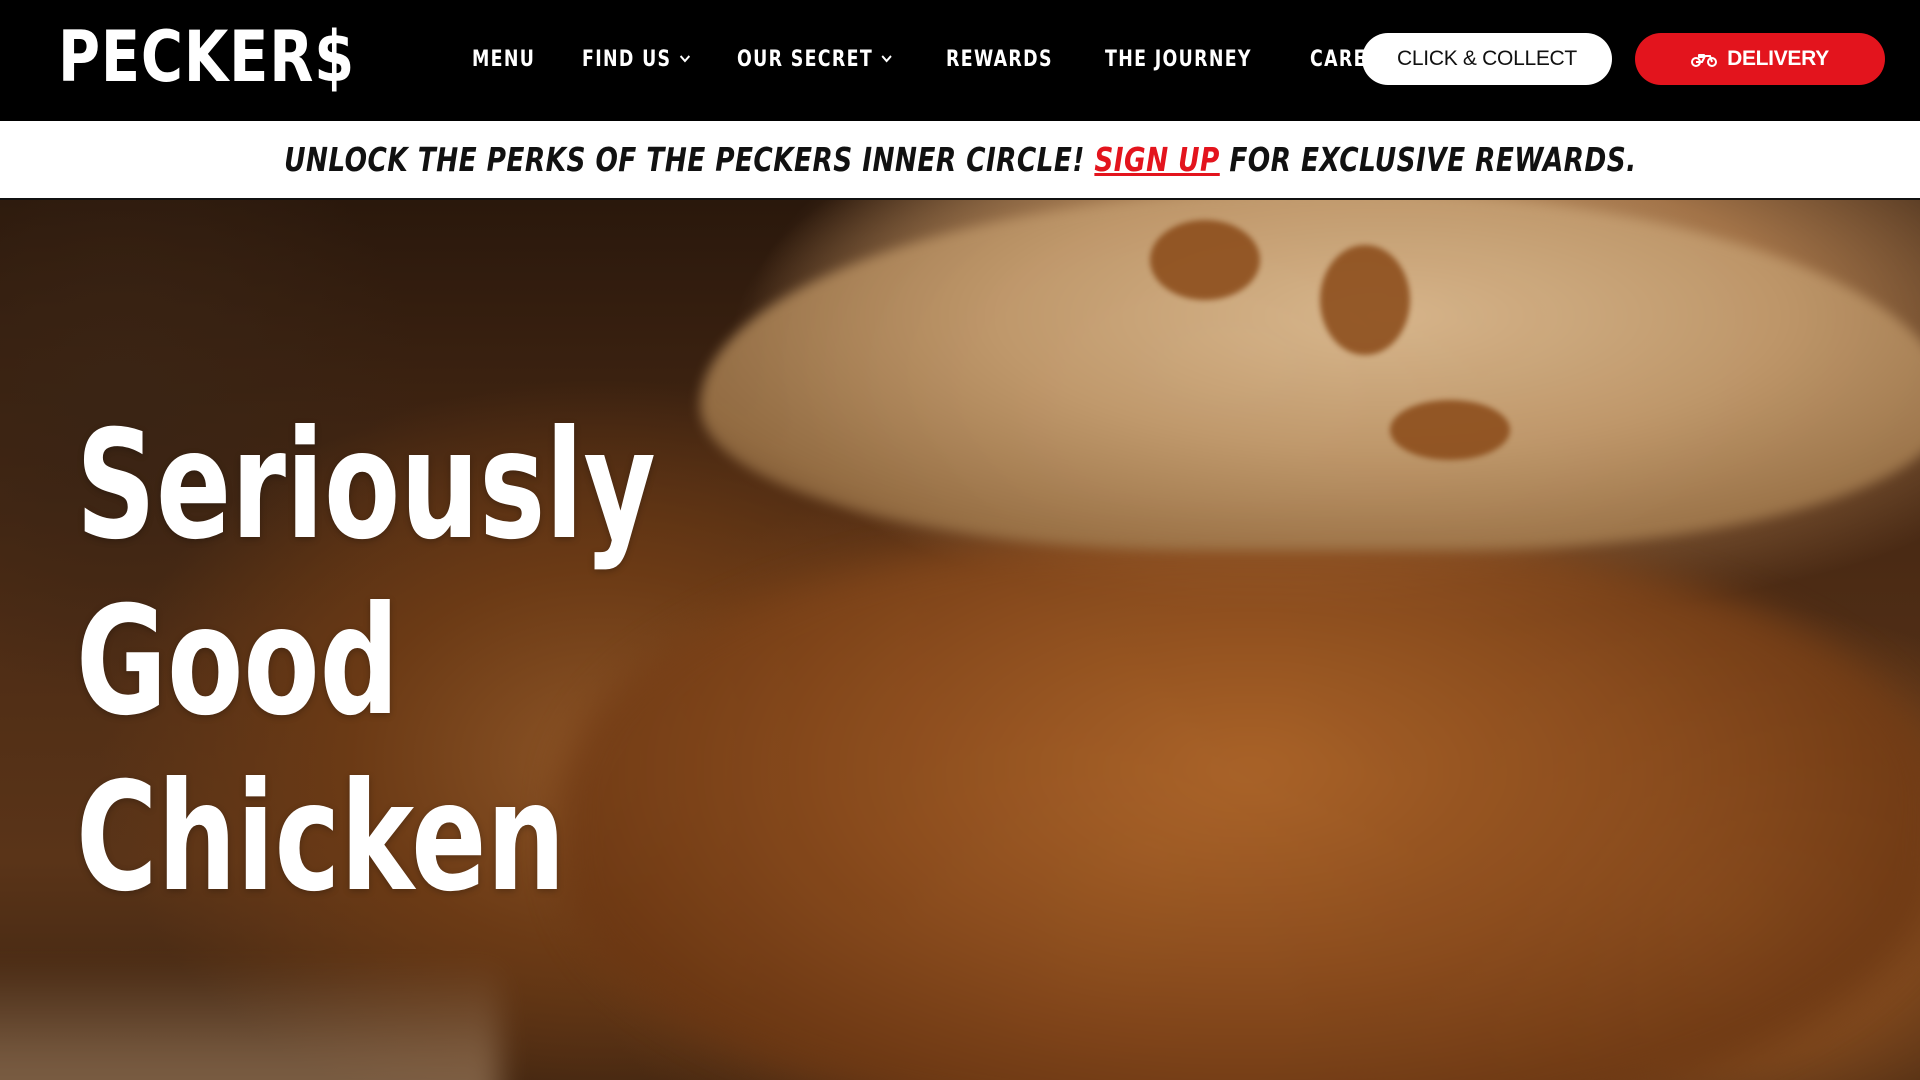 This screenshot has height=1080, width=1920. I want to click on nav-item-label: THE JOURNEY, so click(1179, 59).